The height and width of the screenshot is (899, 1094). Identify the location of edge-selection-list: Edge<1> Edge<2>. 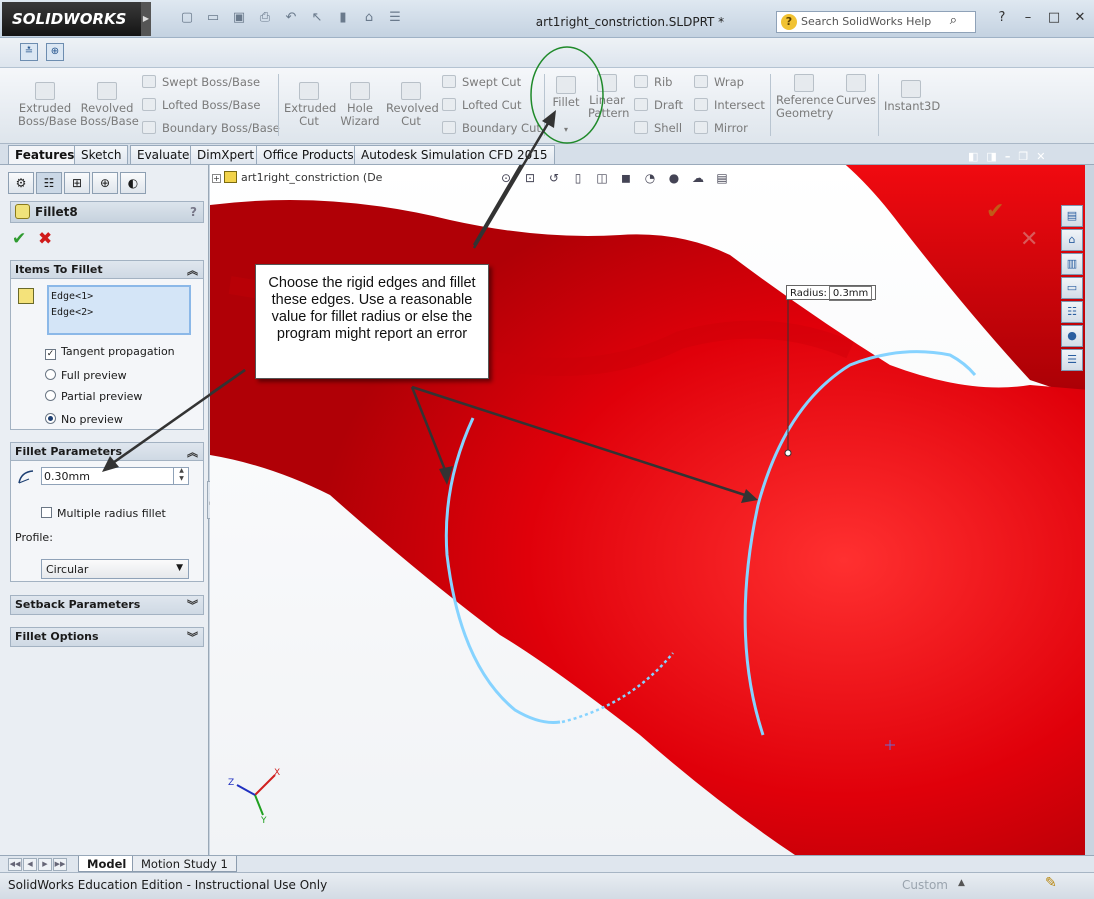
(119, 310).